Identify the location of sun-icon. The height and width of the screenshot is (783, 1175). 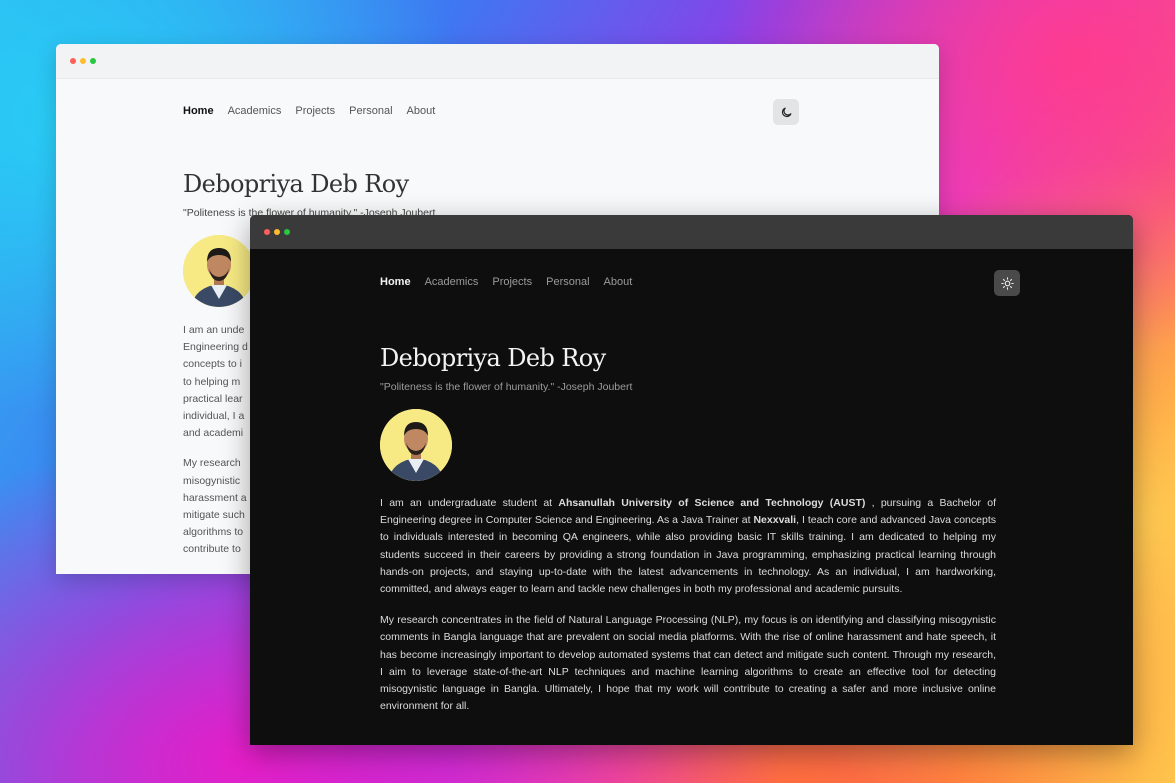
(1007, 283).